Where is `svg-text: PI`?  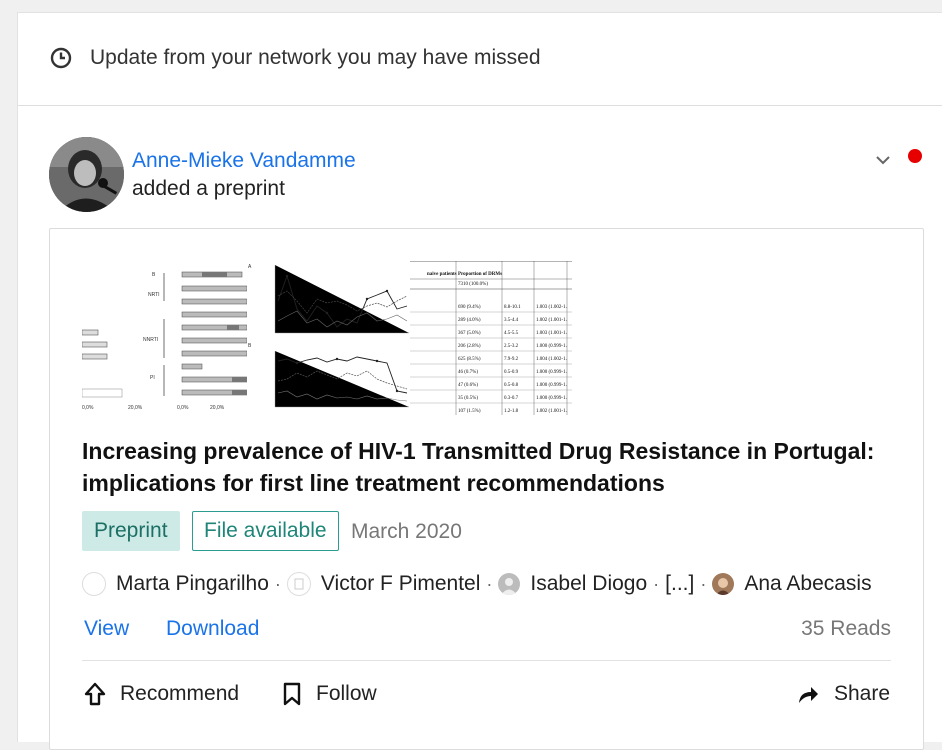
svg-text: PI is located at coordinates (152, 378).